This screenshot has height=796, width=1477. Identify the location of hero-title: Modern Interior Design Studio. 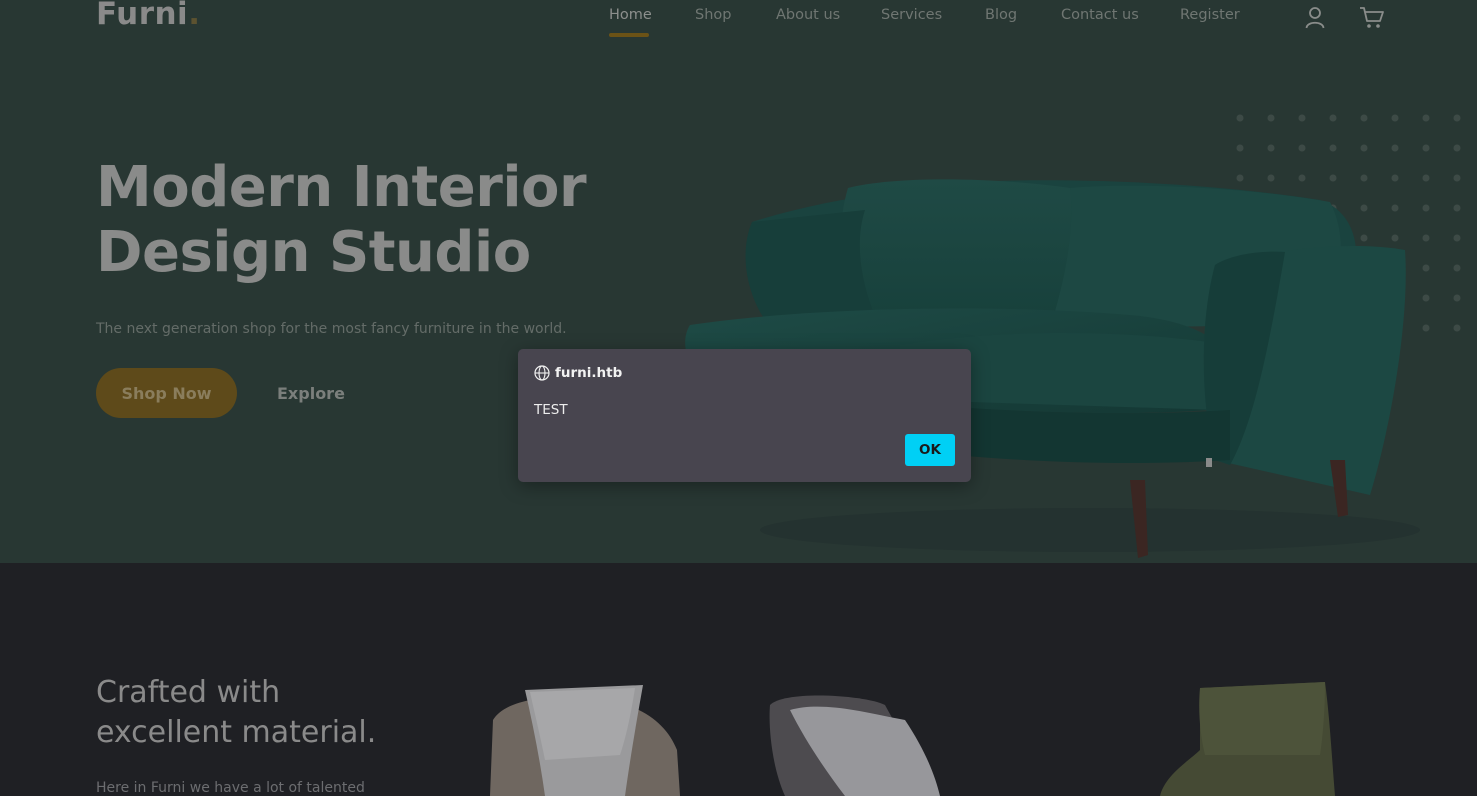
(341, 220).